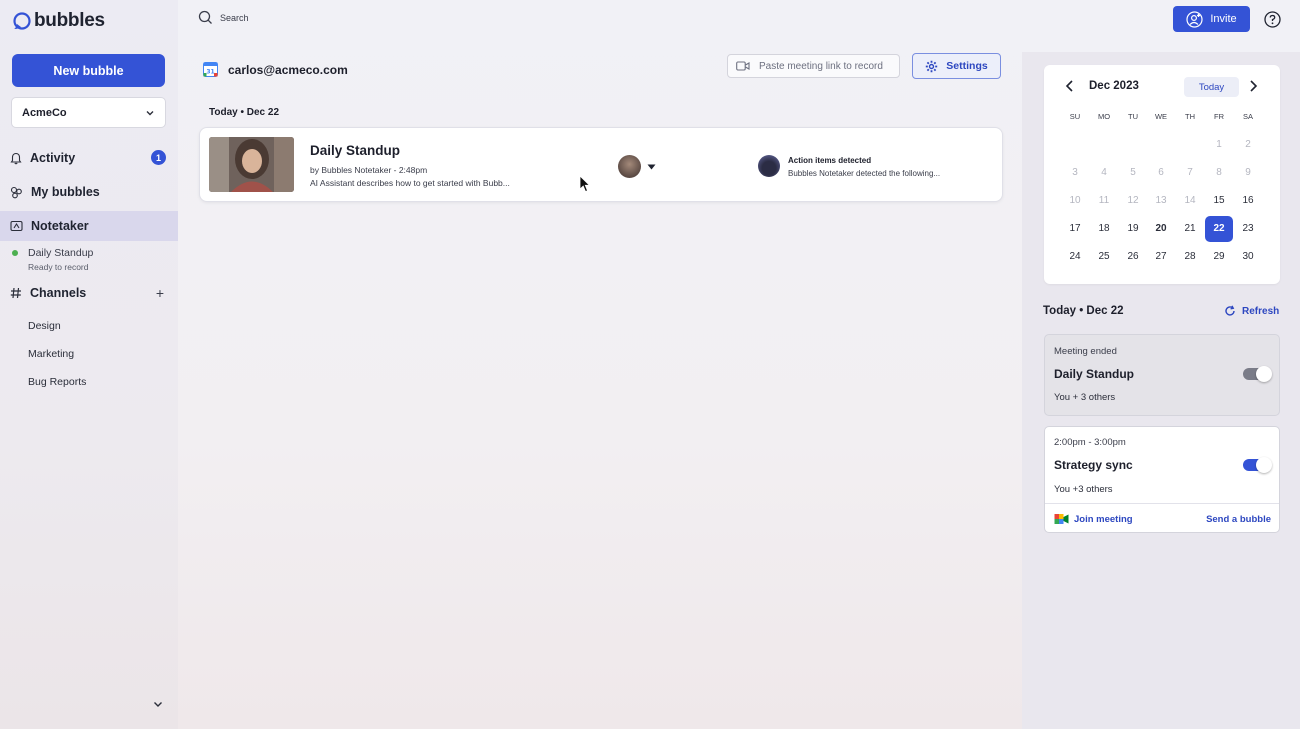 Image resolution: width=1300 pixels, height=729 pixels. Describe the element at coordinates (1104, 201) in the screenshot. I see `calendar-day: 11` at that location.